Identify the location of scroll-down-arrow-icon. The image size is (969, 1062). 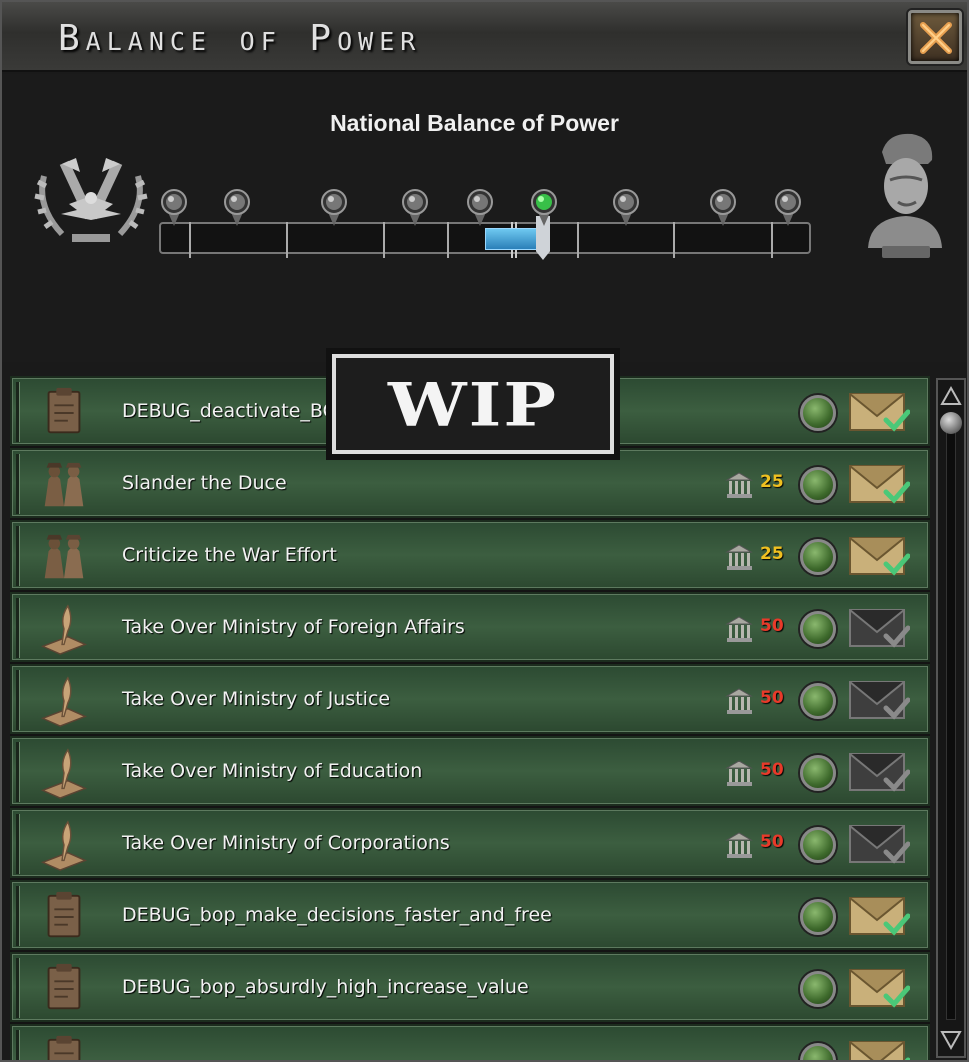
(951, 1040).